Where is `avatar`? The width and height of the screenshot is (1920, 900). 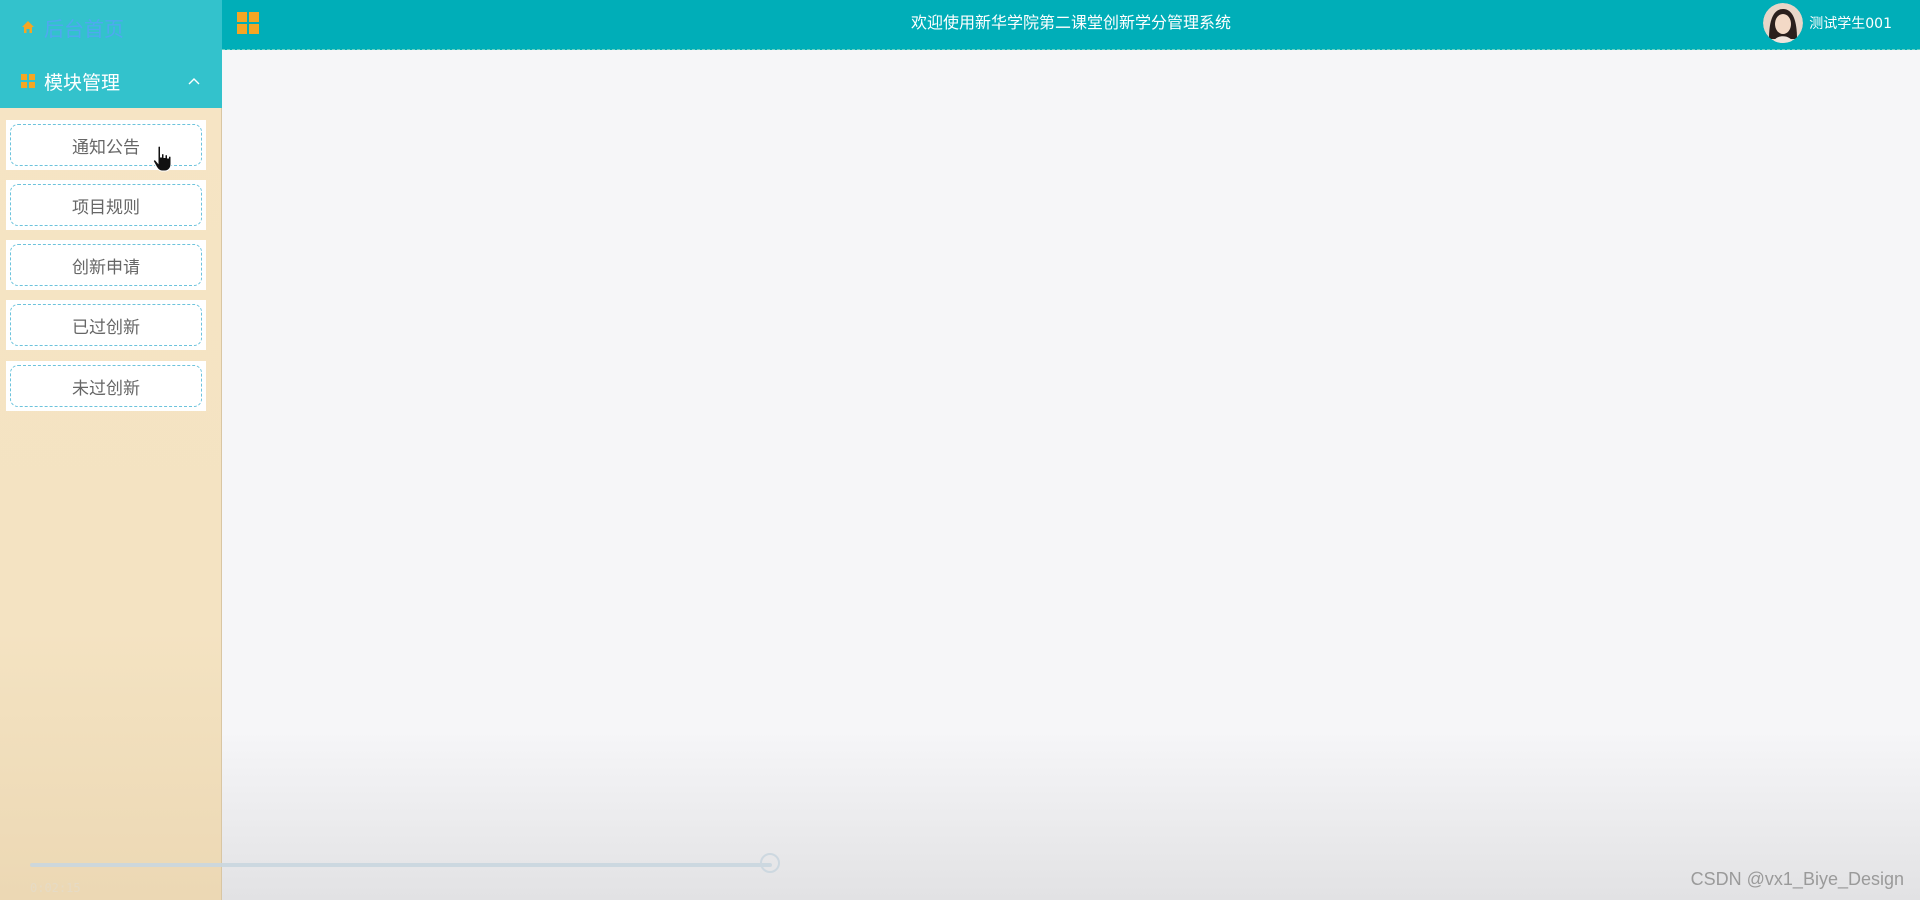 avatar is located at coordinates (1783, 23).